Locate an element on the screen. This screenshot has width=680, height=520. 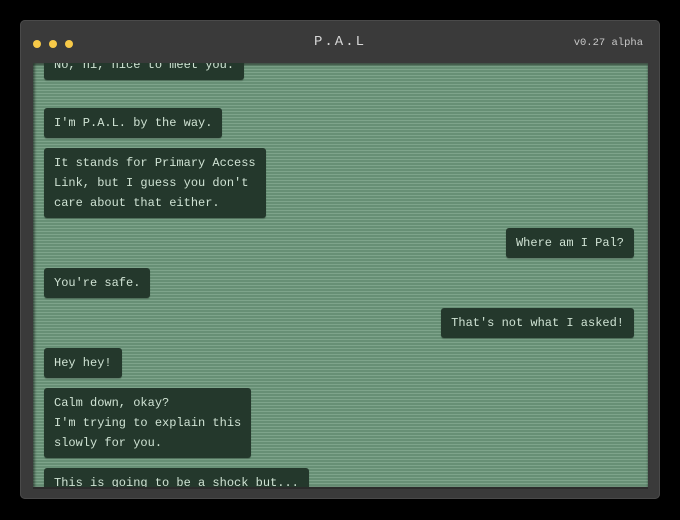
screen-bezel is located at coordinates (340, 488).